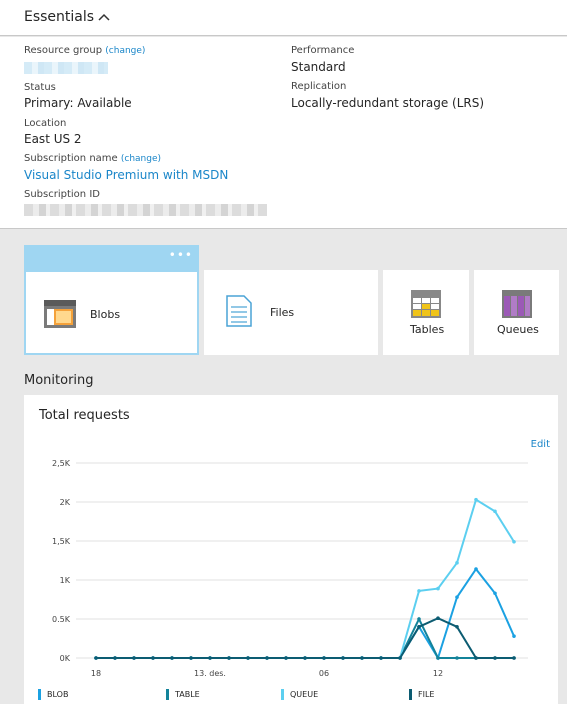 The image size is (567, 704). Describe the element at coordinates (59, 380) in the screenshot. I see `monitoring-heading: Monitoring` at that location.